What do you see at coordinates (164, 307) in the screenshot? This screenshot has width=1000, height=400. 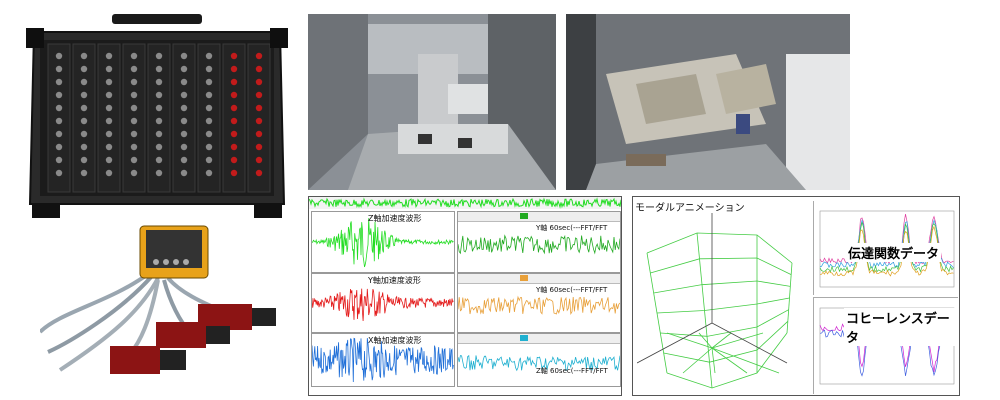 I see `sensor-and-camera-set` at bounding box center [164, 307].